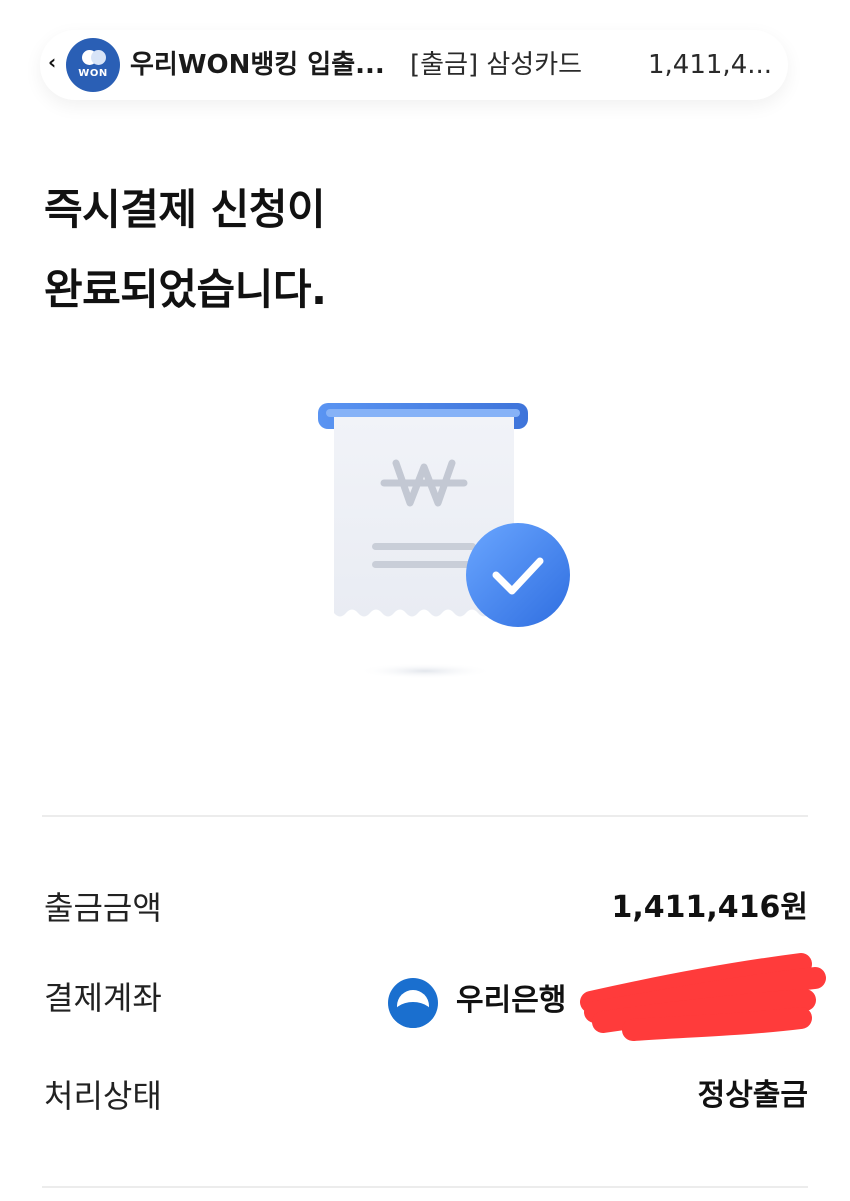 The width and height of the screenshot is (850, 1201). Describe the element at coordinates (413, 1003) in the screenshot. I see `woori-bank-logo-icon` at that location.